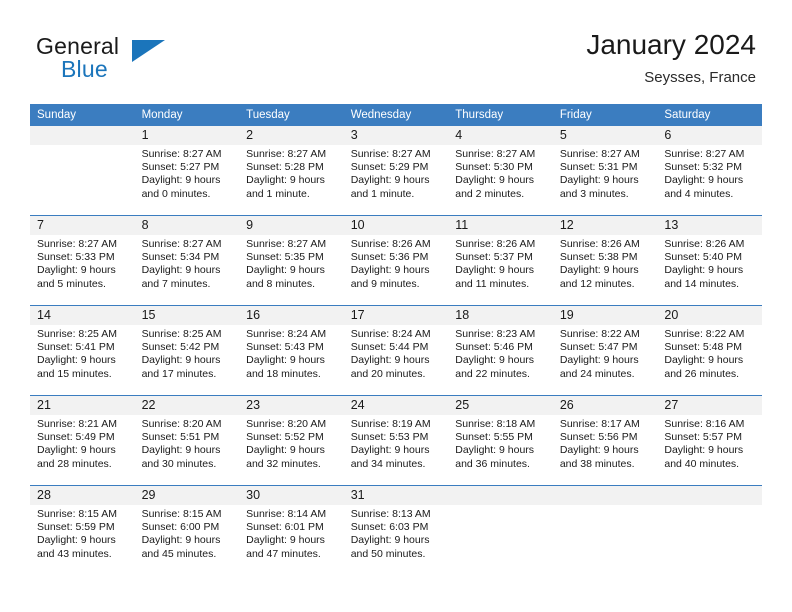 This screenshot has height=612, width=792. I want to click on sunset-time: Sunset: 5:36 PM, so click(389, 257).